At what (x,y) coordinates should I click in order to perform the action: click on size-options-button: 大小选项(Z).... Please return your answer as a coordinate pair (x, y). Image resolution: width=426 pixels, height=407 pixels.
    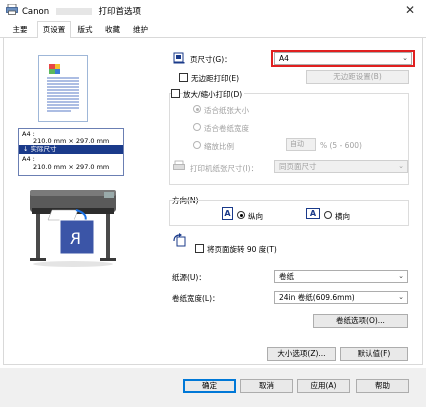
    Looking at the image, I should click on (301, 354).